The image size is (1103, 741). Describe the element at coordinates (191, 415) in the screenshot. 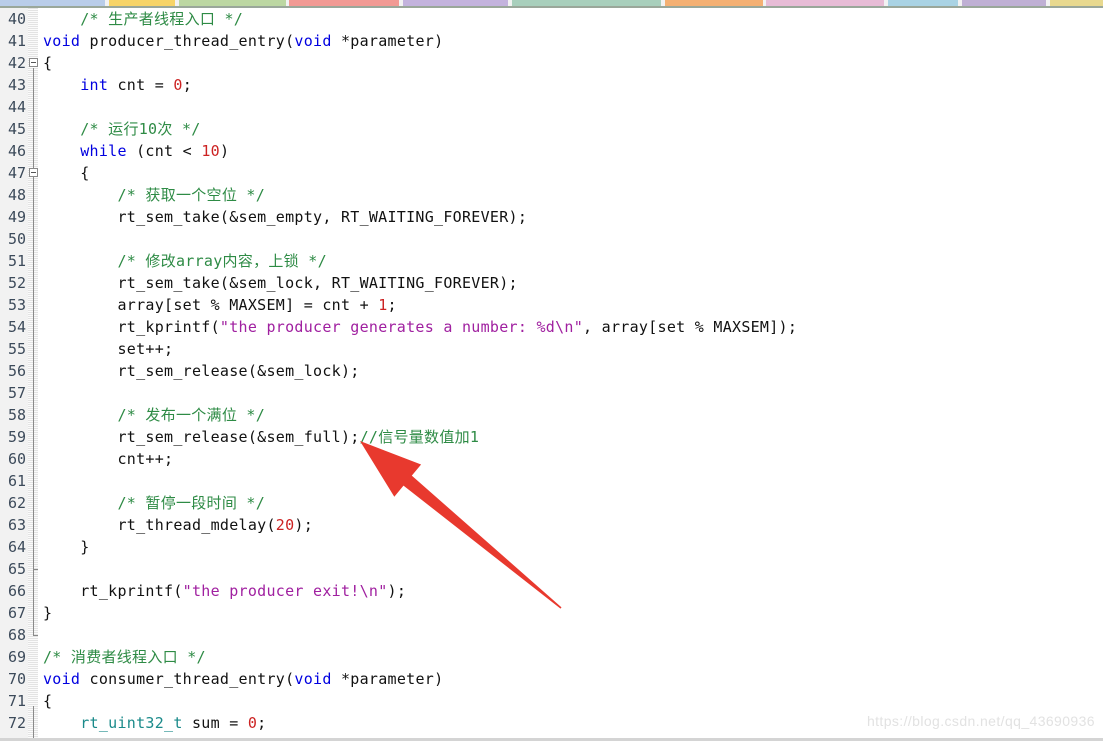

I see `token-comment: /* 发布一个满位 */` at that location.